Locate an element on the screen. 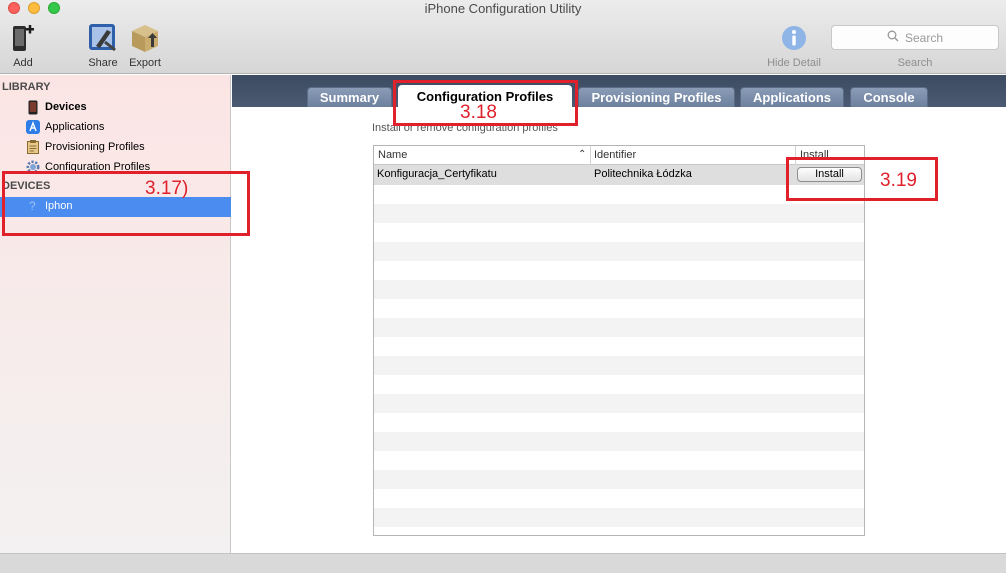 The image size is (1006, 573). export-button: Export is located at coordinates (145, 45).